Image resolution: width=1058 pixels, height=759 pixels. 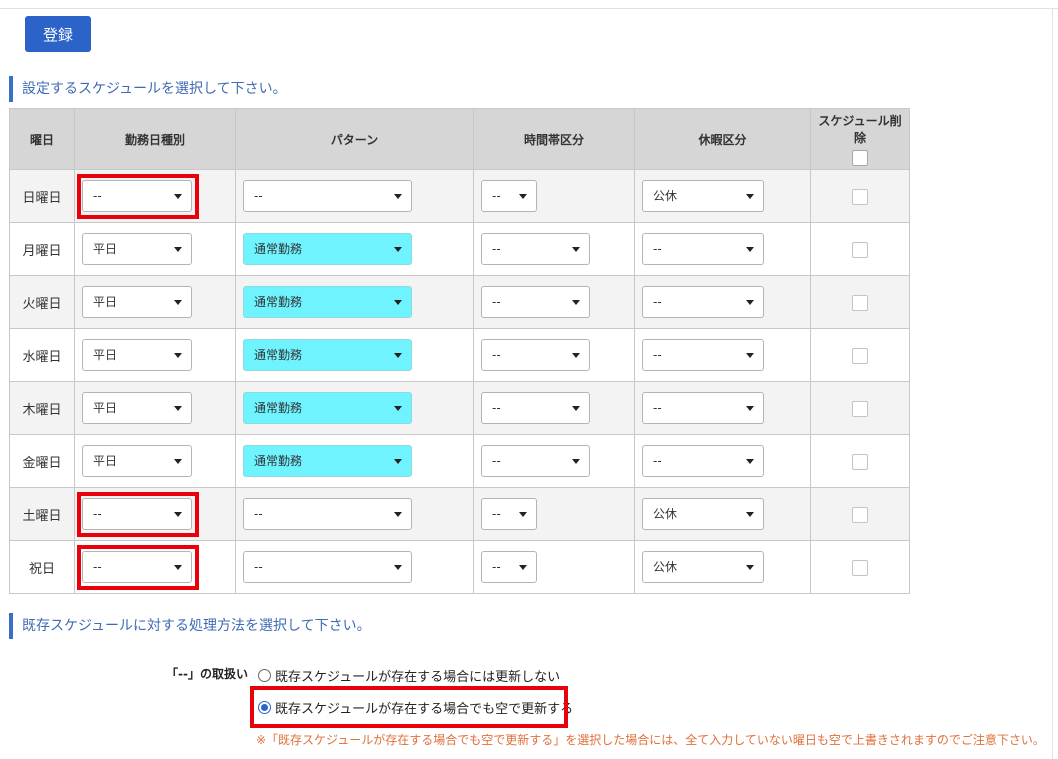 I want to click on day-cell: 水曜日, so click(x=42, y=355).